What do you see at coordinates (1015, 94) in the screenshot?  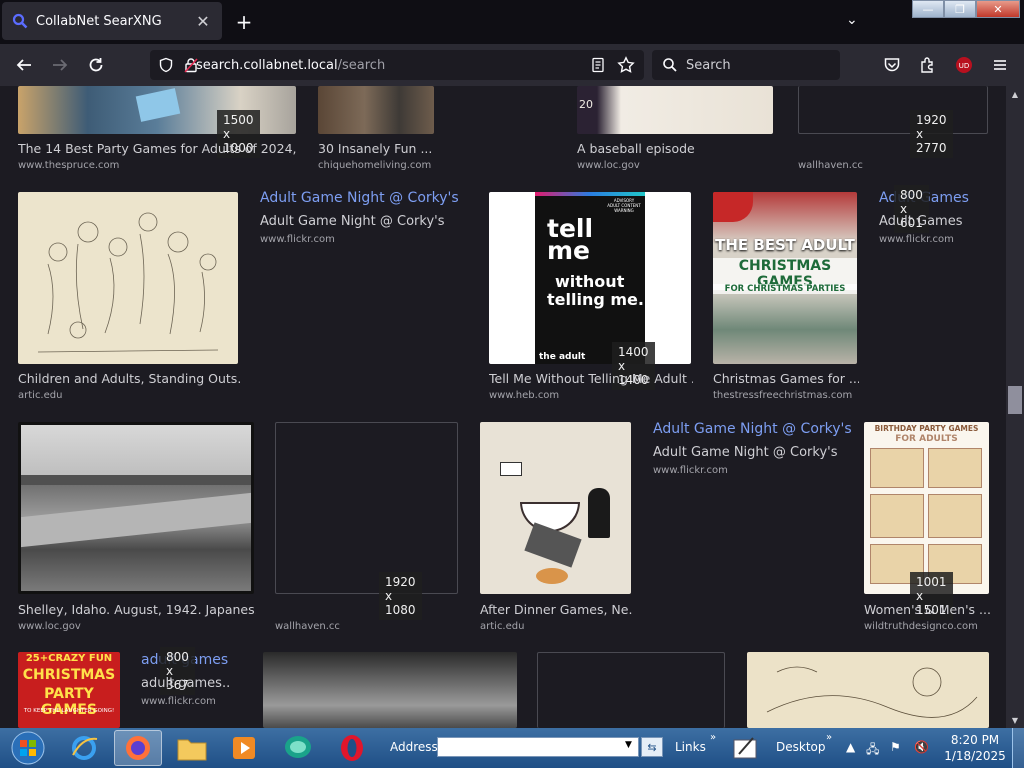 I see `scroll-up-arrow-icon: ▲` at bounding box center [1015, 94].